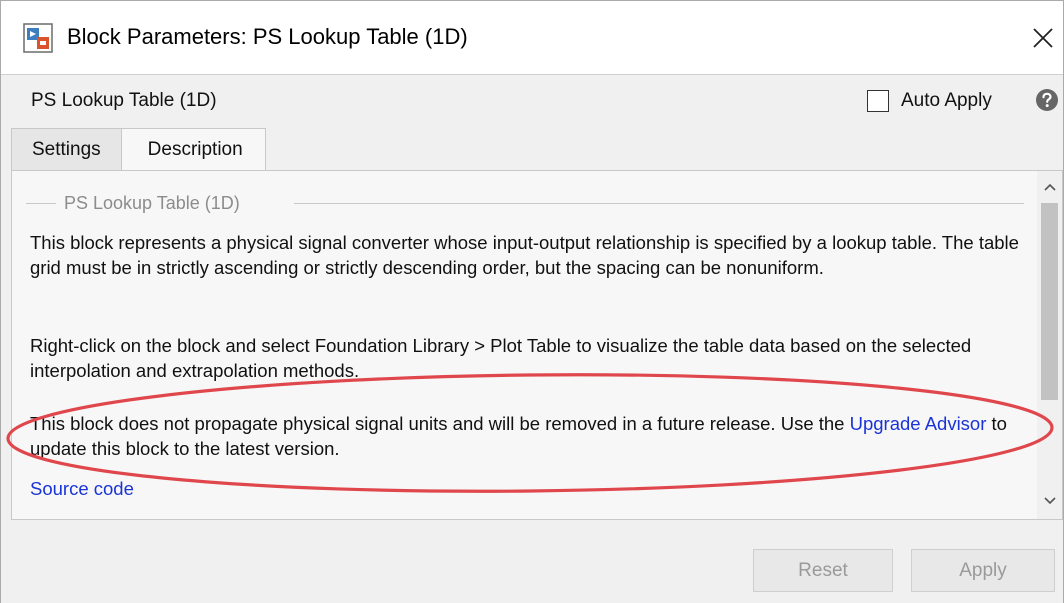 This screenshot has height=603, width=1064. What do you see at coordinates (1049, 187) in the screenshot?
I see `scroll-up-arrow-icon` at bounding box center [1049, 187].